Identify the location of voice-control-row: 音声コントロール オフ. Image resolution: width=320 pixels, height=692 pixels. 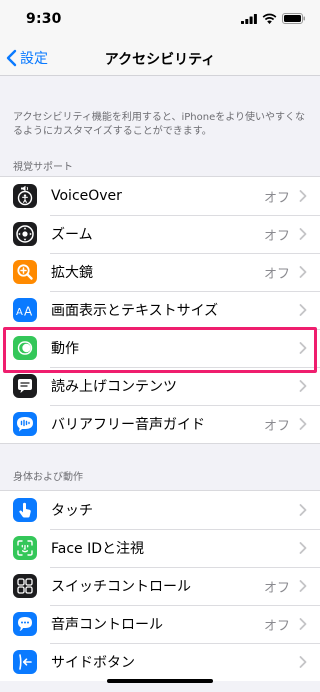
(160, 624).